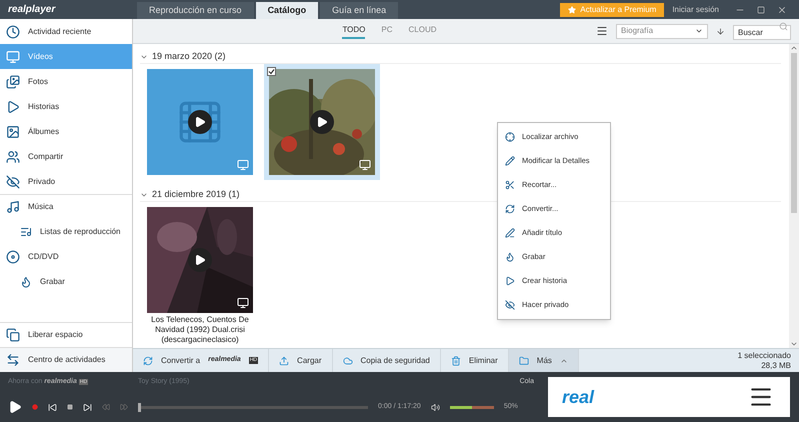  Describe the element at coordinates (435, 407) in the screenshot. I see `volume-icon` at that location.